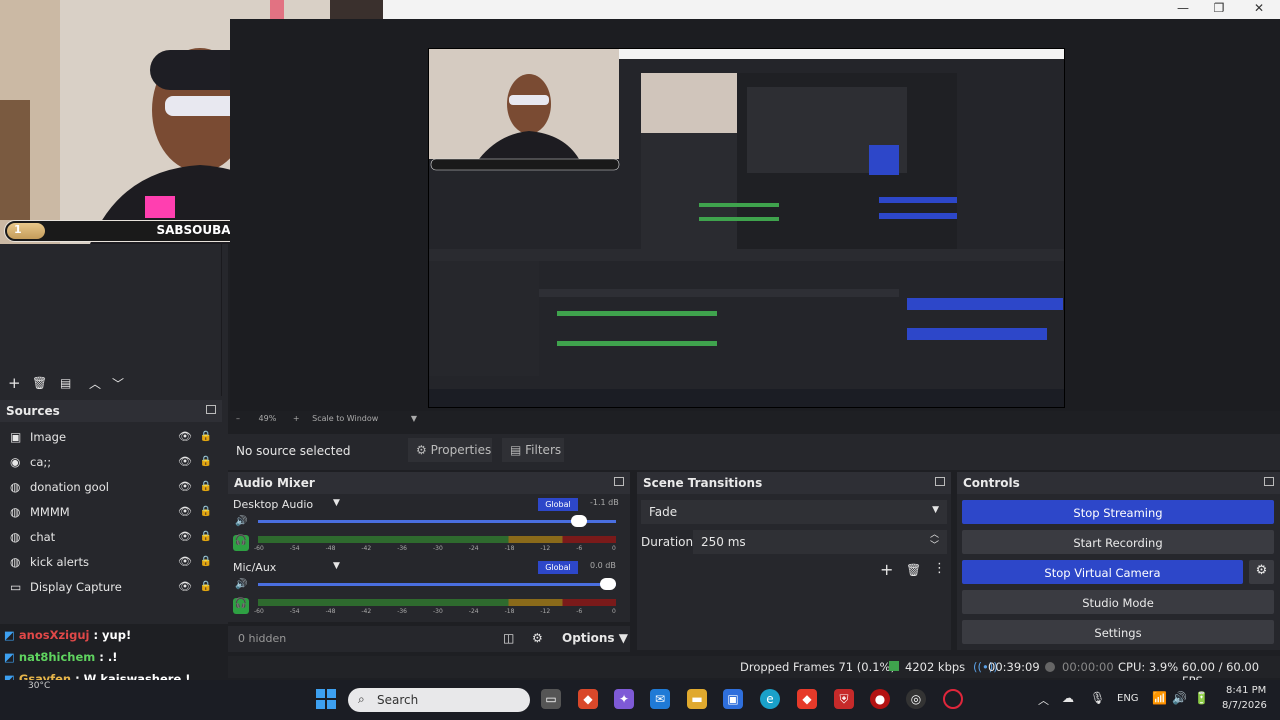  What do you see at coordinates (1118, 542) in the screenshot?
I see `start-recording-button: Start Recording` at bounding box center [1118, 542].